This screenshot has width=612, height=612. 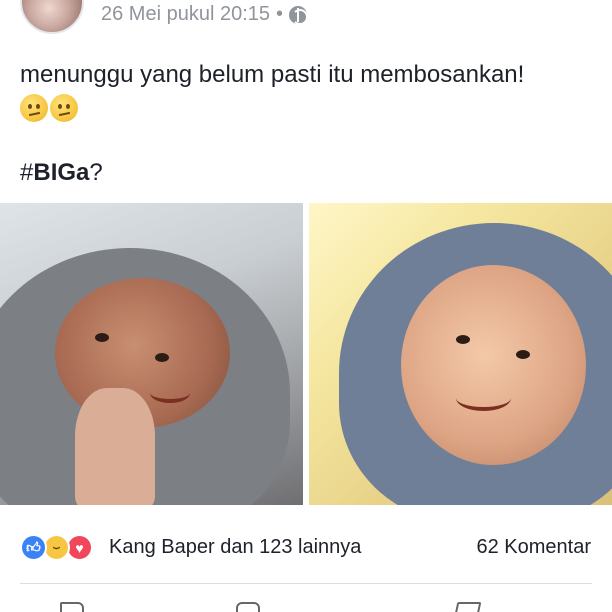 What do you see at coordinates (185, 14) in the screenshot?
I see `post-timestamp: 26 Mei pukul 20:15` at bounding box center [185, 14].